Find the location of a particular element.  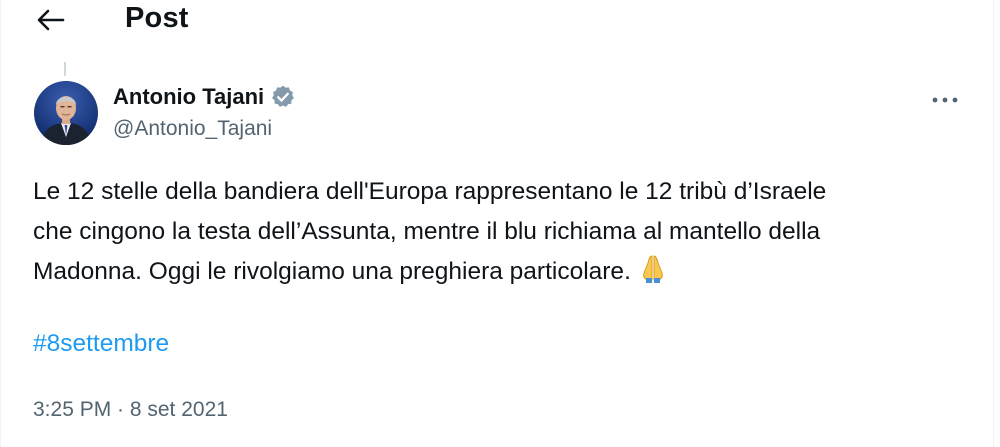

page-title: Post is located at coordinates (157, 18).